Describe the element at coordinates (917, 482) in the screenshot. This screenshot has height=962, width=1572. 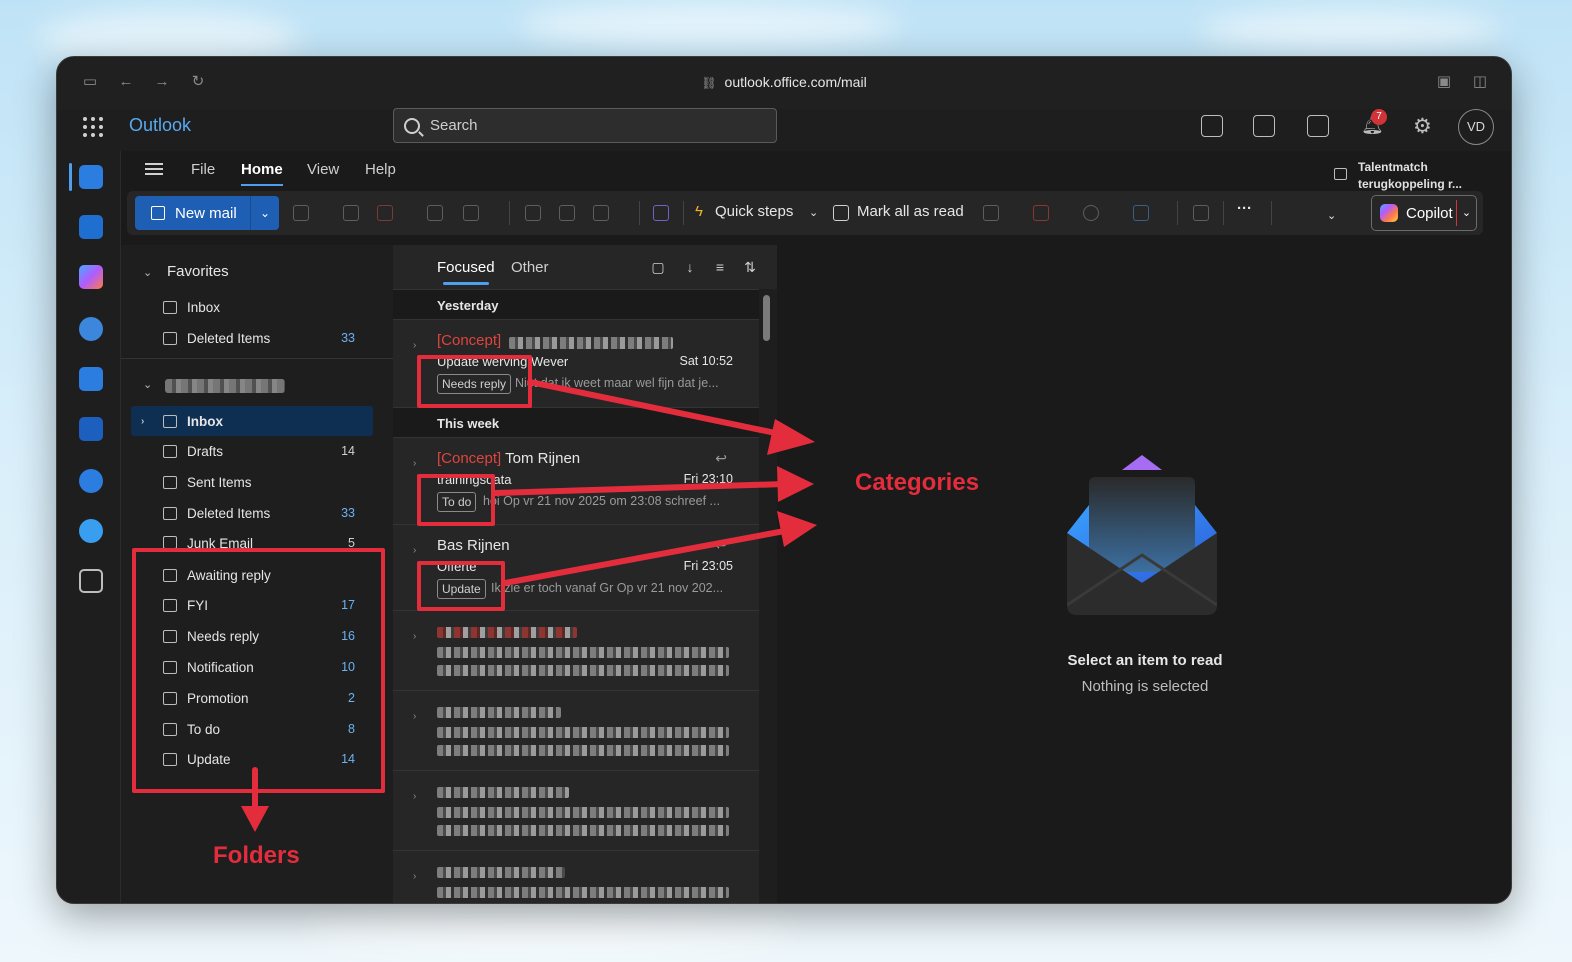
I see `annotation-categories: Categories` at that location.